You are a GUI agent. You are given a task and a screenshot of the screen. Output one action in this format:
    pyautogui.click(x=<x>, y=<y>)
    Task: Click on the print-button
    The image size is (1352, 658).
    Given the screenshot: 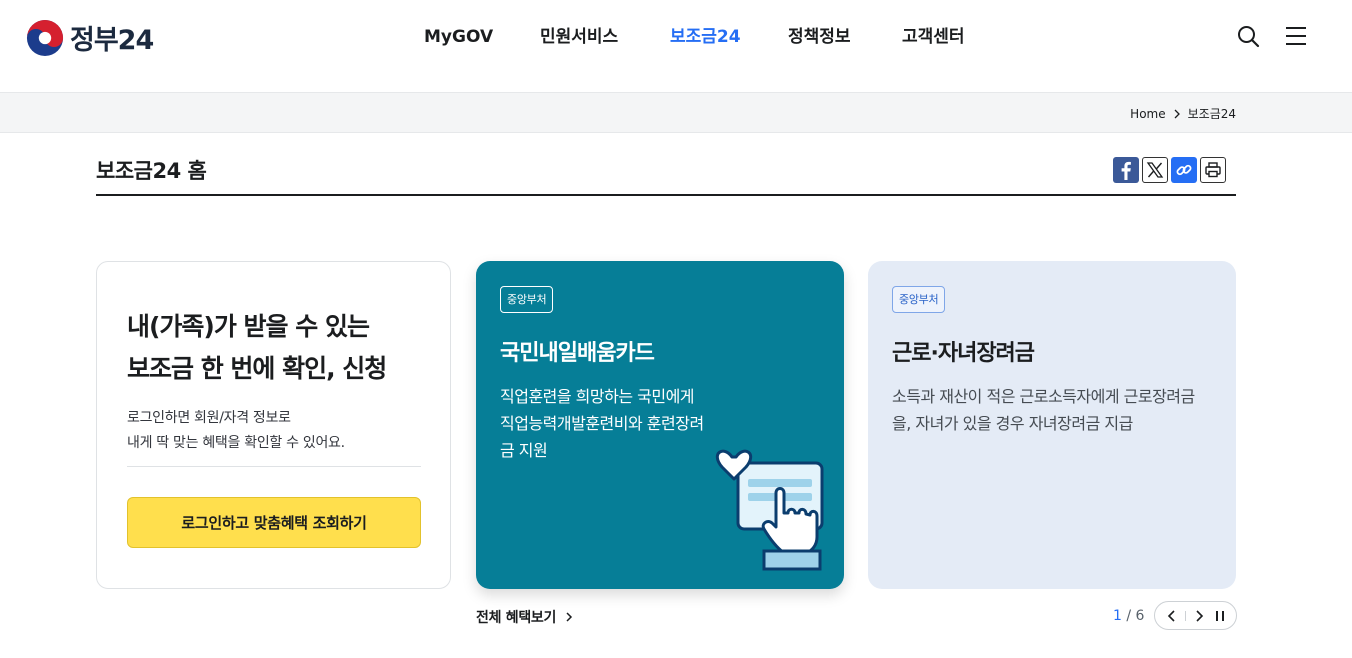 What is the action you would take?
    pyautogui.click(x=1213, y=170)
    